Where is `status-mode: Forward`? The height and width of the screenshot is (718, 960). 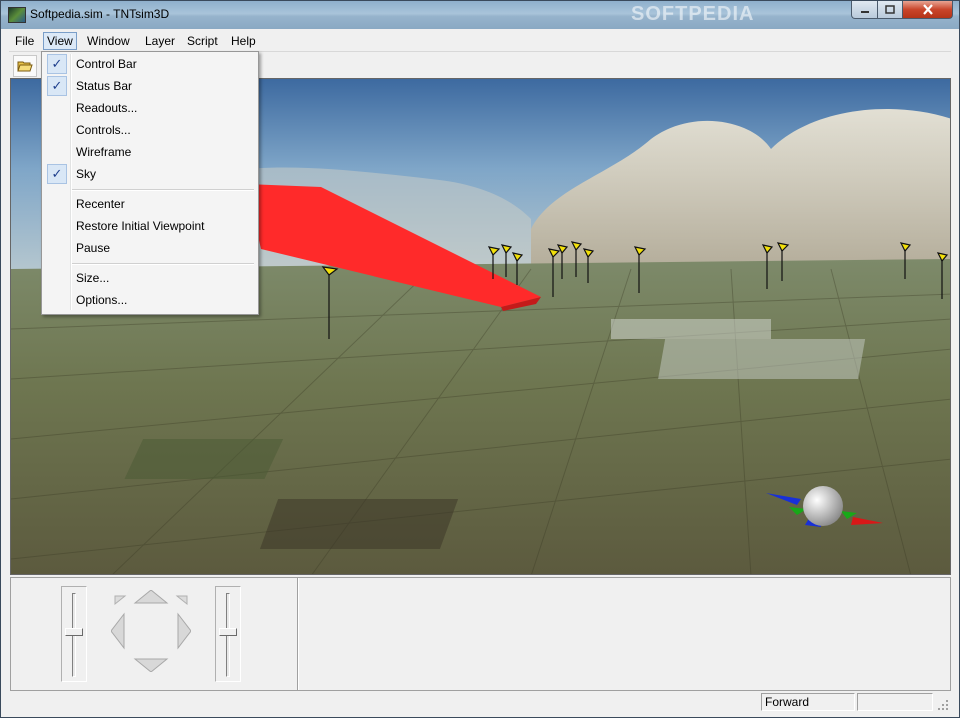
status-mode: Forward is located at coordinates (808, 702).